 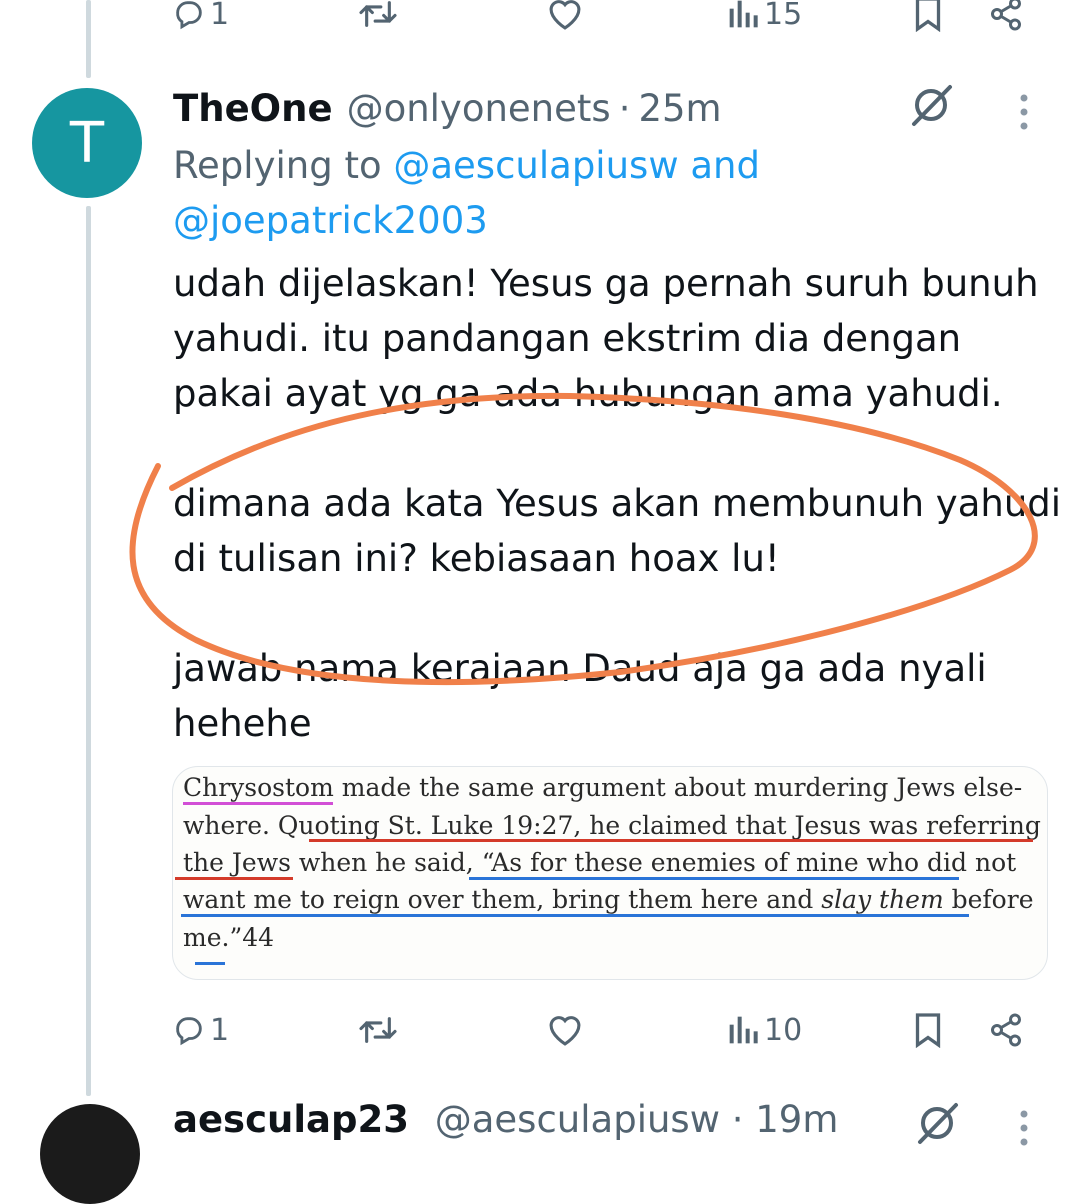 What do you see at coordinates (253, 108) in the screenshot?
I see `display-name: TheOne` at bounding box center [253, 108].